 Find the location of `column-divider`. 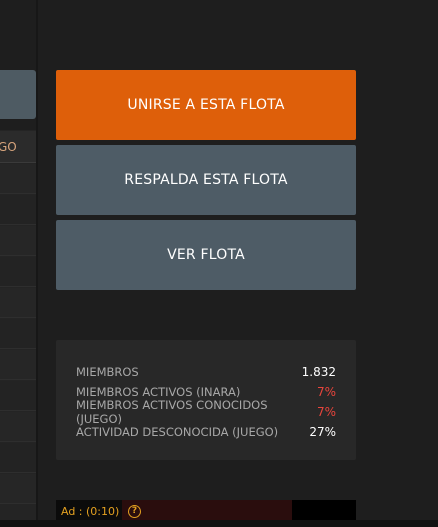

column-divider is located at coordinates (37, 263).